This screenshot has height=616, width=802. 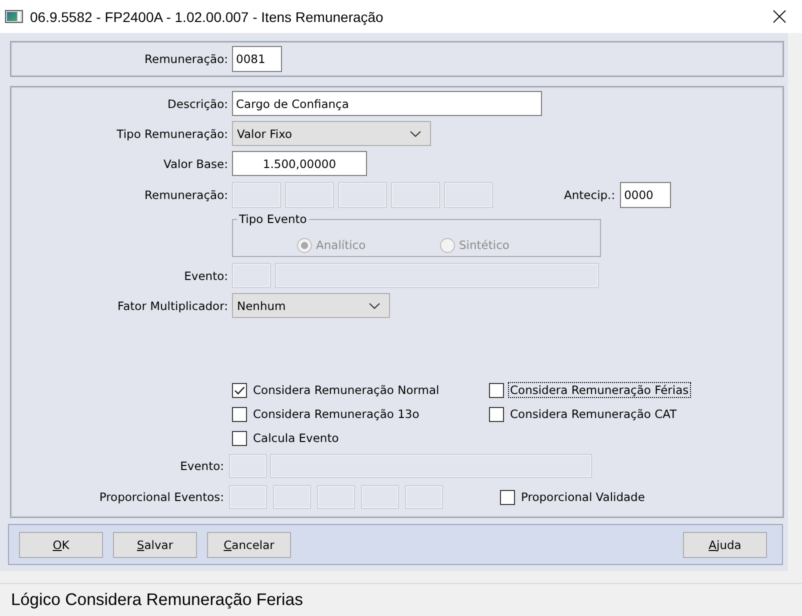 What do you see at coordinates (161, 497) in the screenshot?
I see `field-label: Proporcional Eventos:` at bounding box center [161, 497].